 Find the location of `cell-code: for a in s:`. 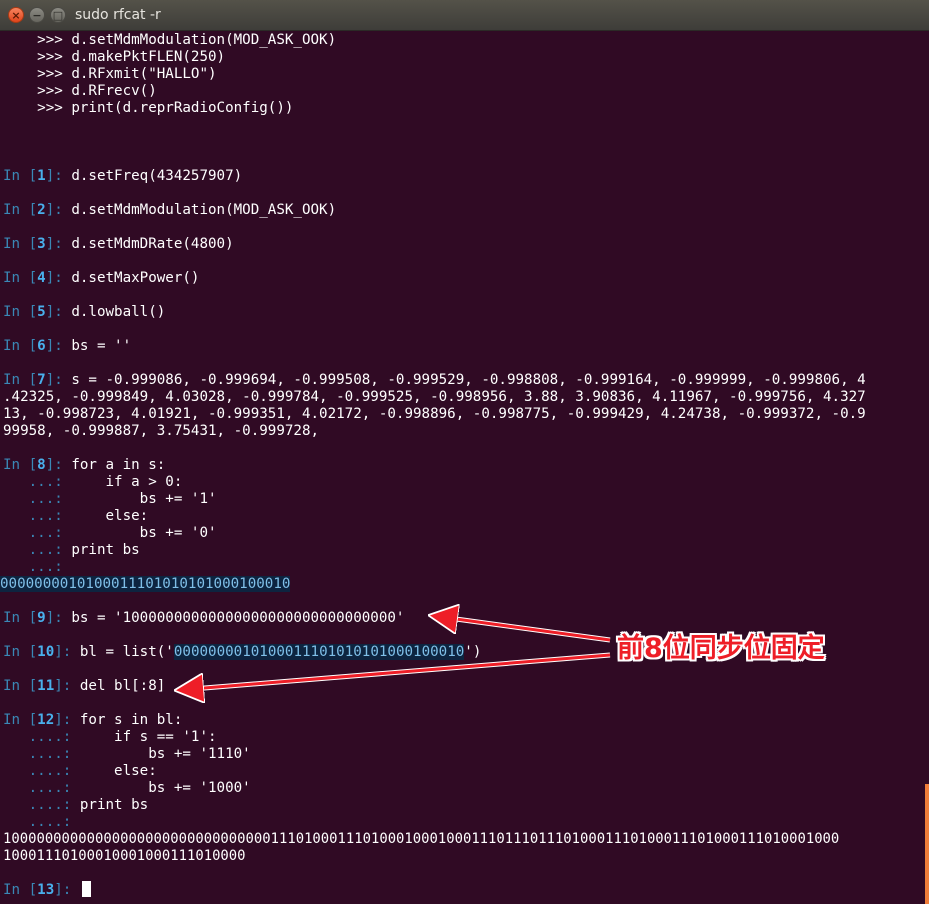

cell-code: for a in s: is located at coordinates (118, 465).